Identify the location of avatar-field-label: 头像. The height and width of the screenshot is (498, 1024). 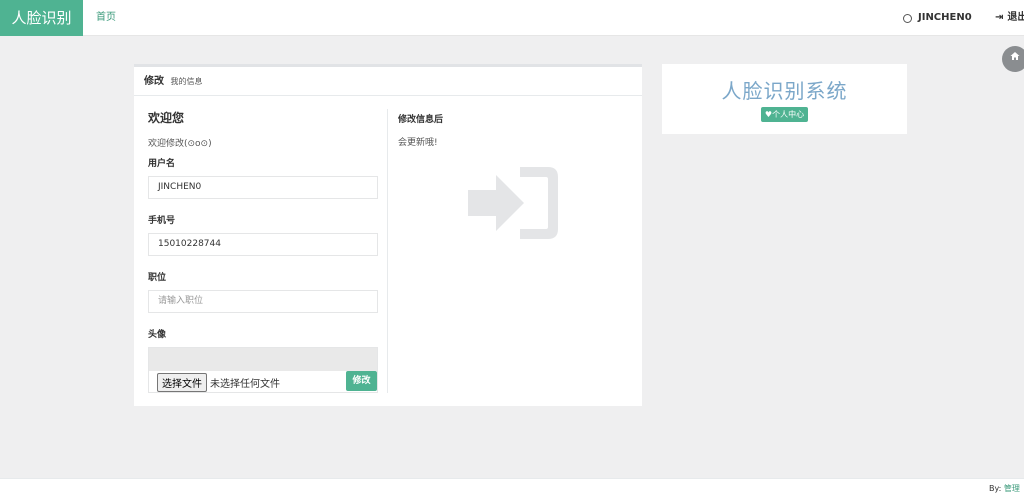
(157, 335).